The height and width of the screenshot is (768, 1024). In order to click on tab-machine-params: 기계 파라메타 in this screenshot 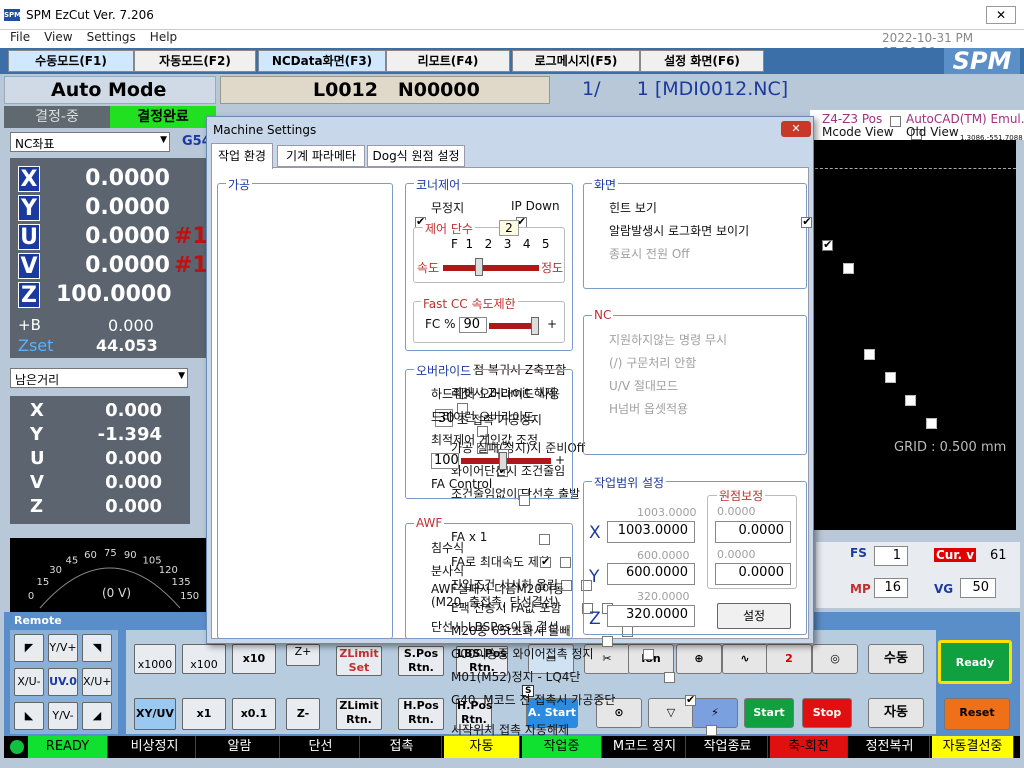, I will do `click(321, 156)`.